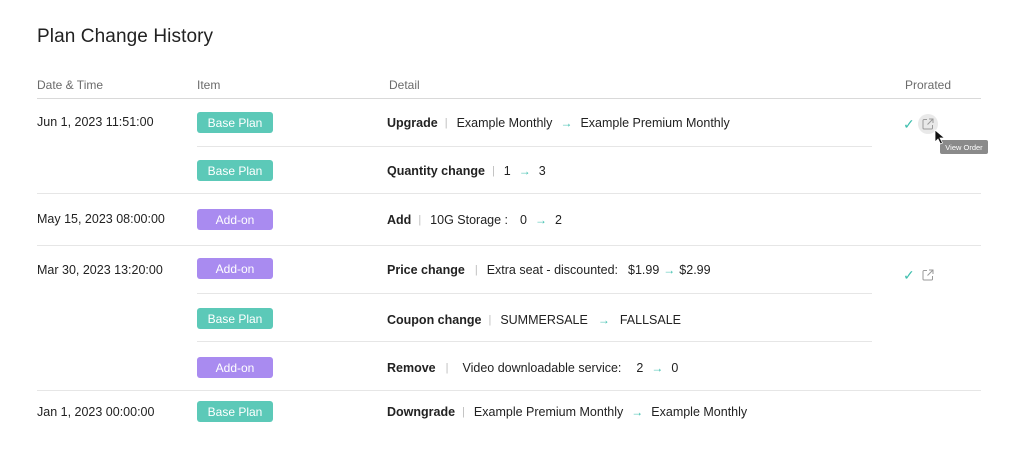 The height and width of the screenshot is (471, 1024). I want to click on to-value: Example Monthly, so click(699, 412).